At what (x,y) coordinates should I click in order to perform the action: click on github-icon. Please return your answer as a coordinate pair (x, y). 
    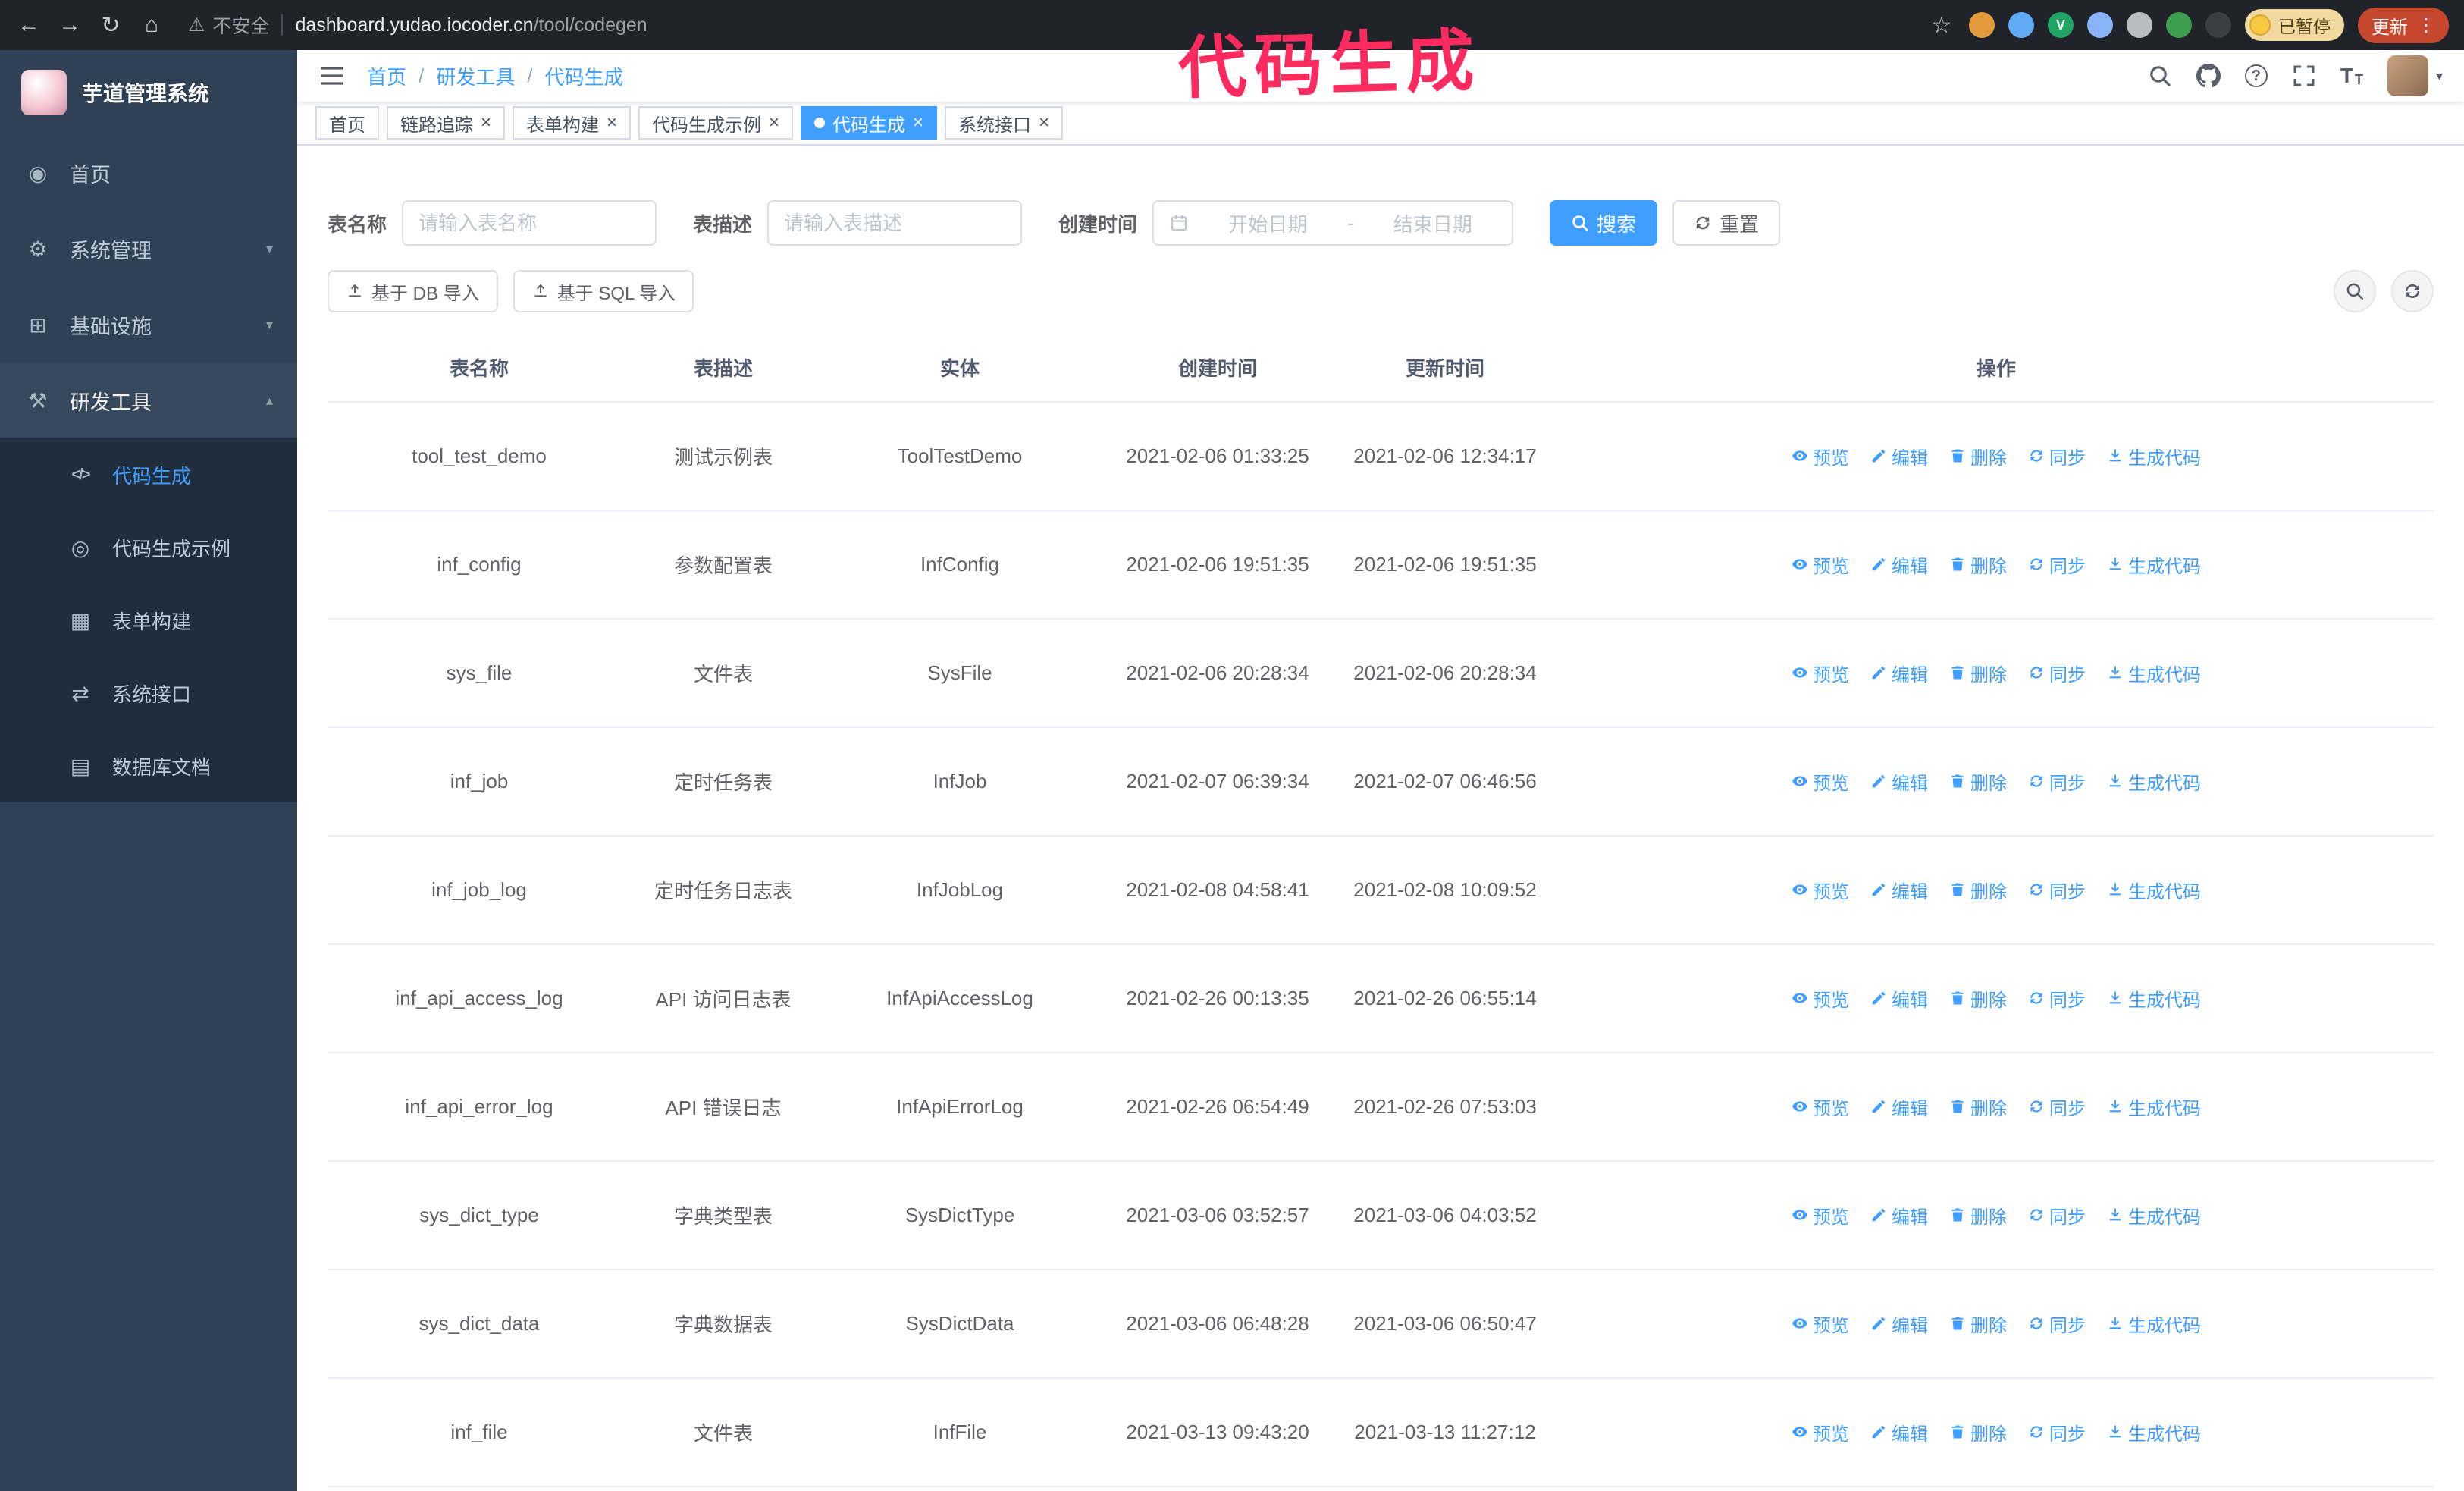
    Looking at the image, I should click on (2208, 76).